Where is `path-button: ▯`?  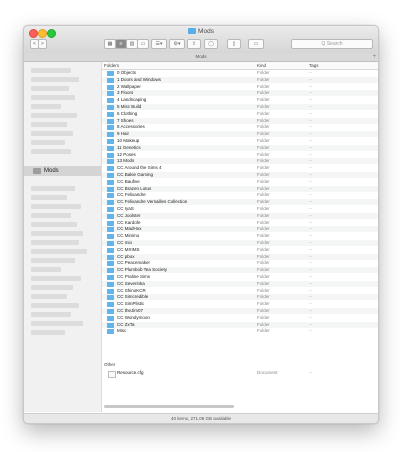 path-button: ▯ is located at coordinates (234, 44).